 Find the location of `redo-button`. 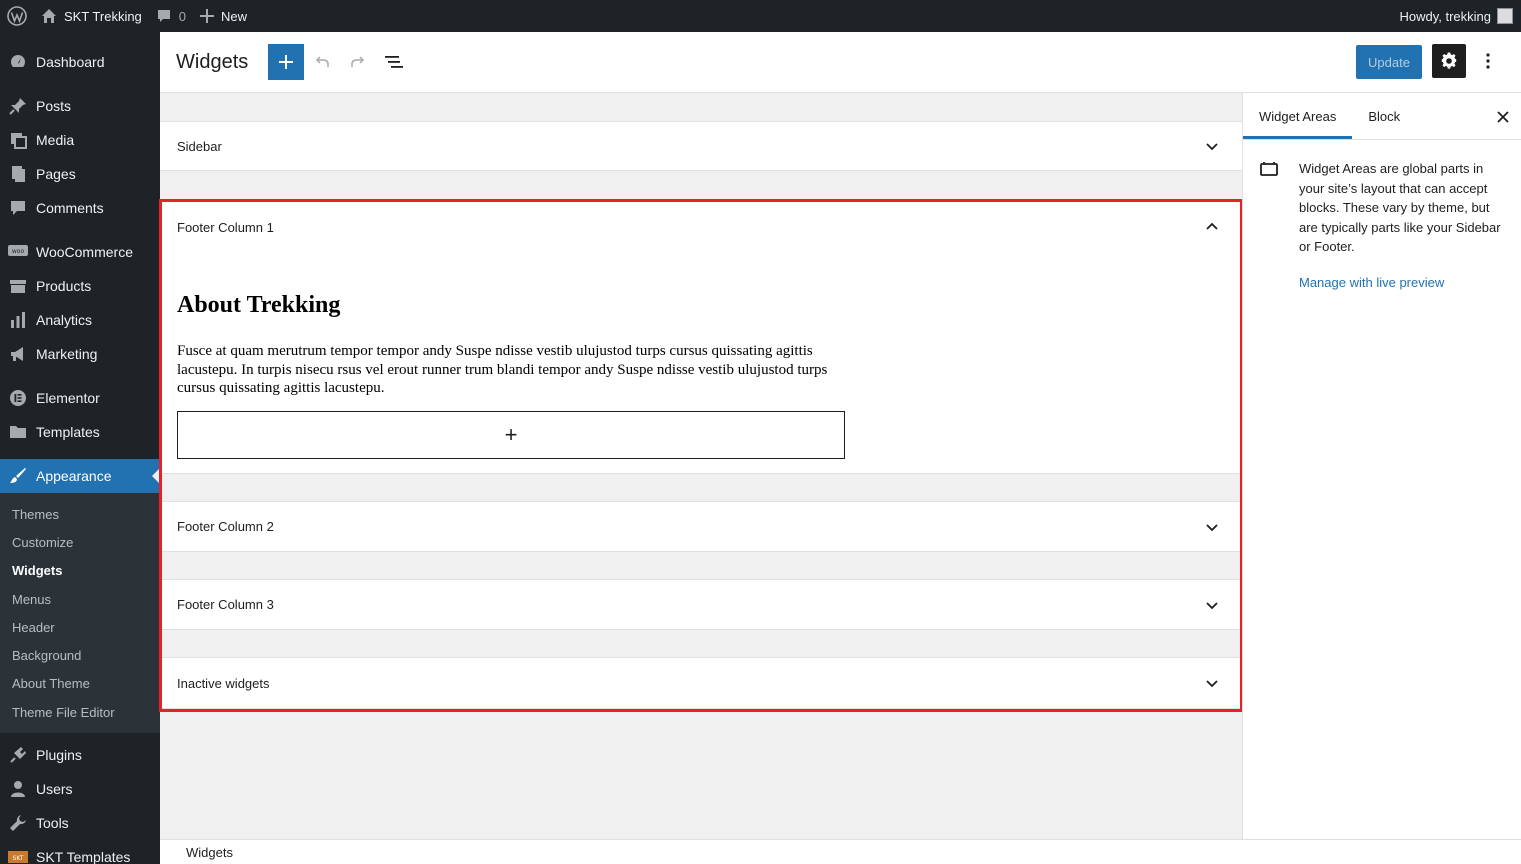

redo-button is located at coordinates (358, 62).